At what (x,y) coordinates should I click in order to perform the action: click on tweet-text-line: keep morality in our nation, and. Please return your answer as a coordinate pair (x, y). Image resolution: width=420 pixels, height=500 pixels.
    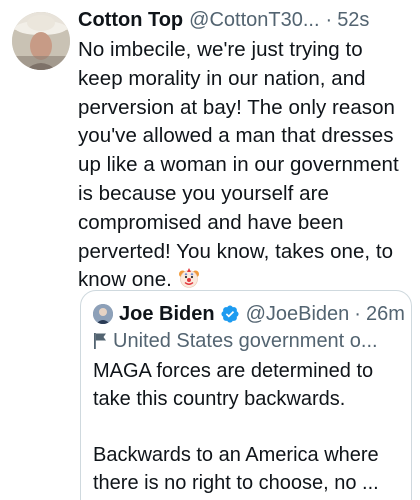
    Looking at the image, I should click on (222, 78).